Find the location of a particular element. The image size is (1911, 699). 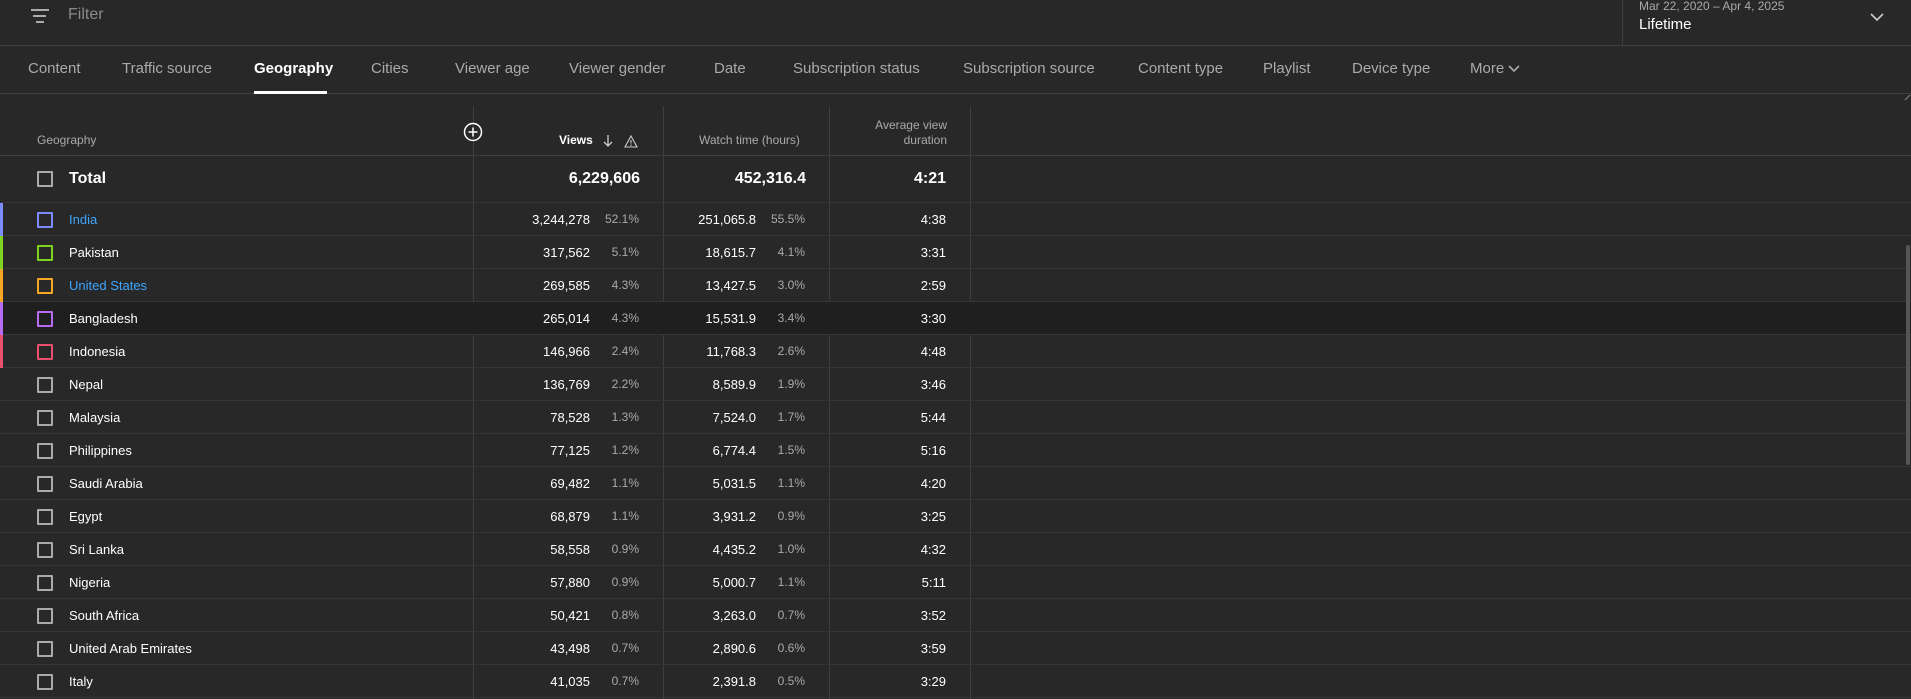

add-column-icon is located at coordinates (473, 132).